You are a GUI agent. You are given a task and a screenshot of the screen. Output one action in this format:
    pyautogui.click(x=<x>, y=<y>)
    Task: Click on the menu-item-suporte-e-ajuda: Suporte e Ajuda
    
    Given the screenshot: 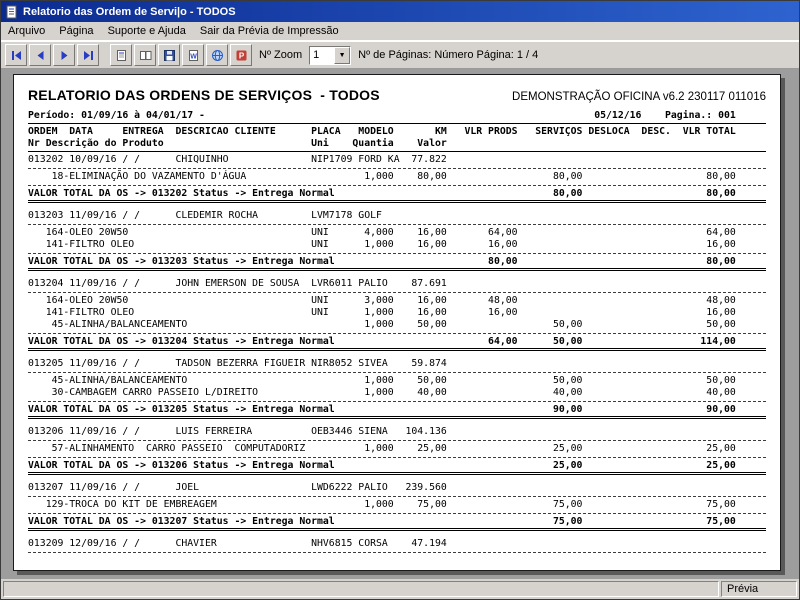 What is the action you would take?
    pyautogui.click(x=147, y=31)
    